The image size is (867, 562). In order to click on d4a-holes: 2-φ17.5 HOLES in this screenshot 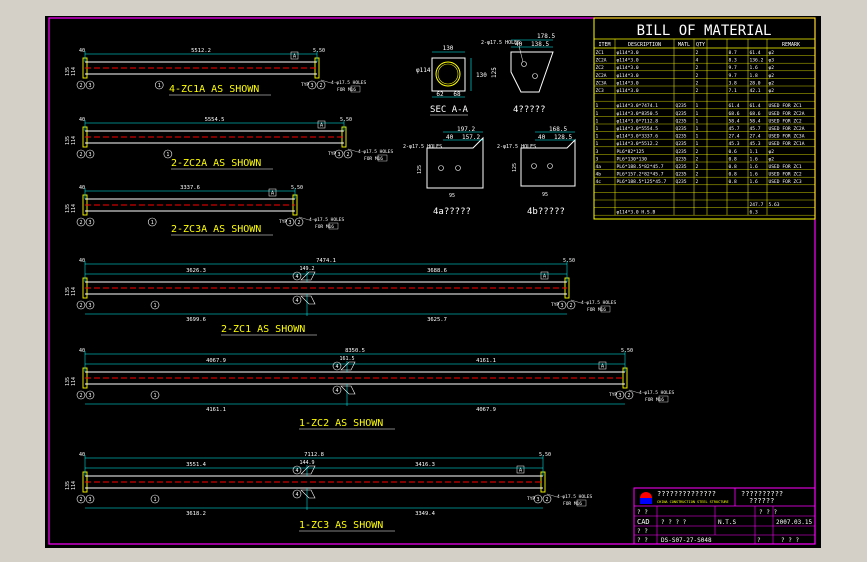, I will do `click(422, 147)`.